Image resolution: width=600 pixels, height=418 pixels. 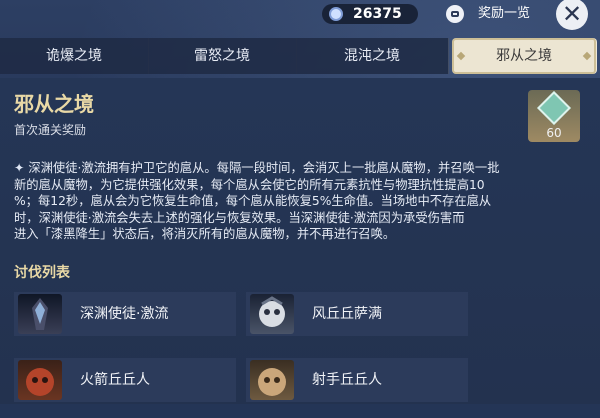 I want to click on enemy-item: 深渊使徒·激流, so click(x=125, y=314).